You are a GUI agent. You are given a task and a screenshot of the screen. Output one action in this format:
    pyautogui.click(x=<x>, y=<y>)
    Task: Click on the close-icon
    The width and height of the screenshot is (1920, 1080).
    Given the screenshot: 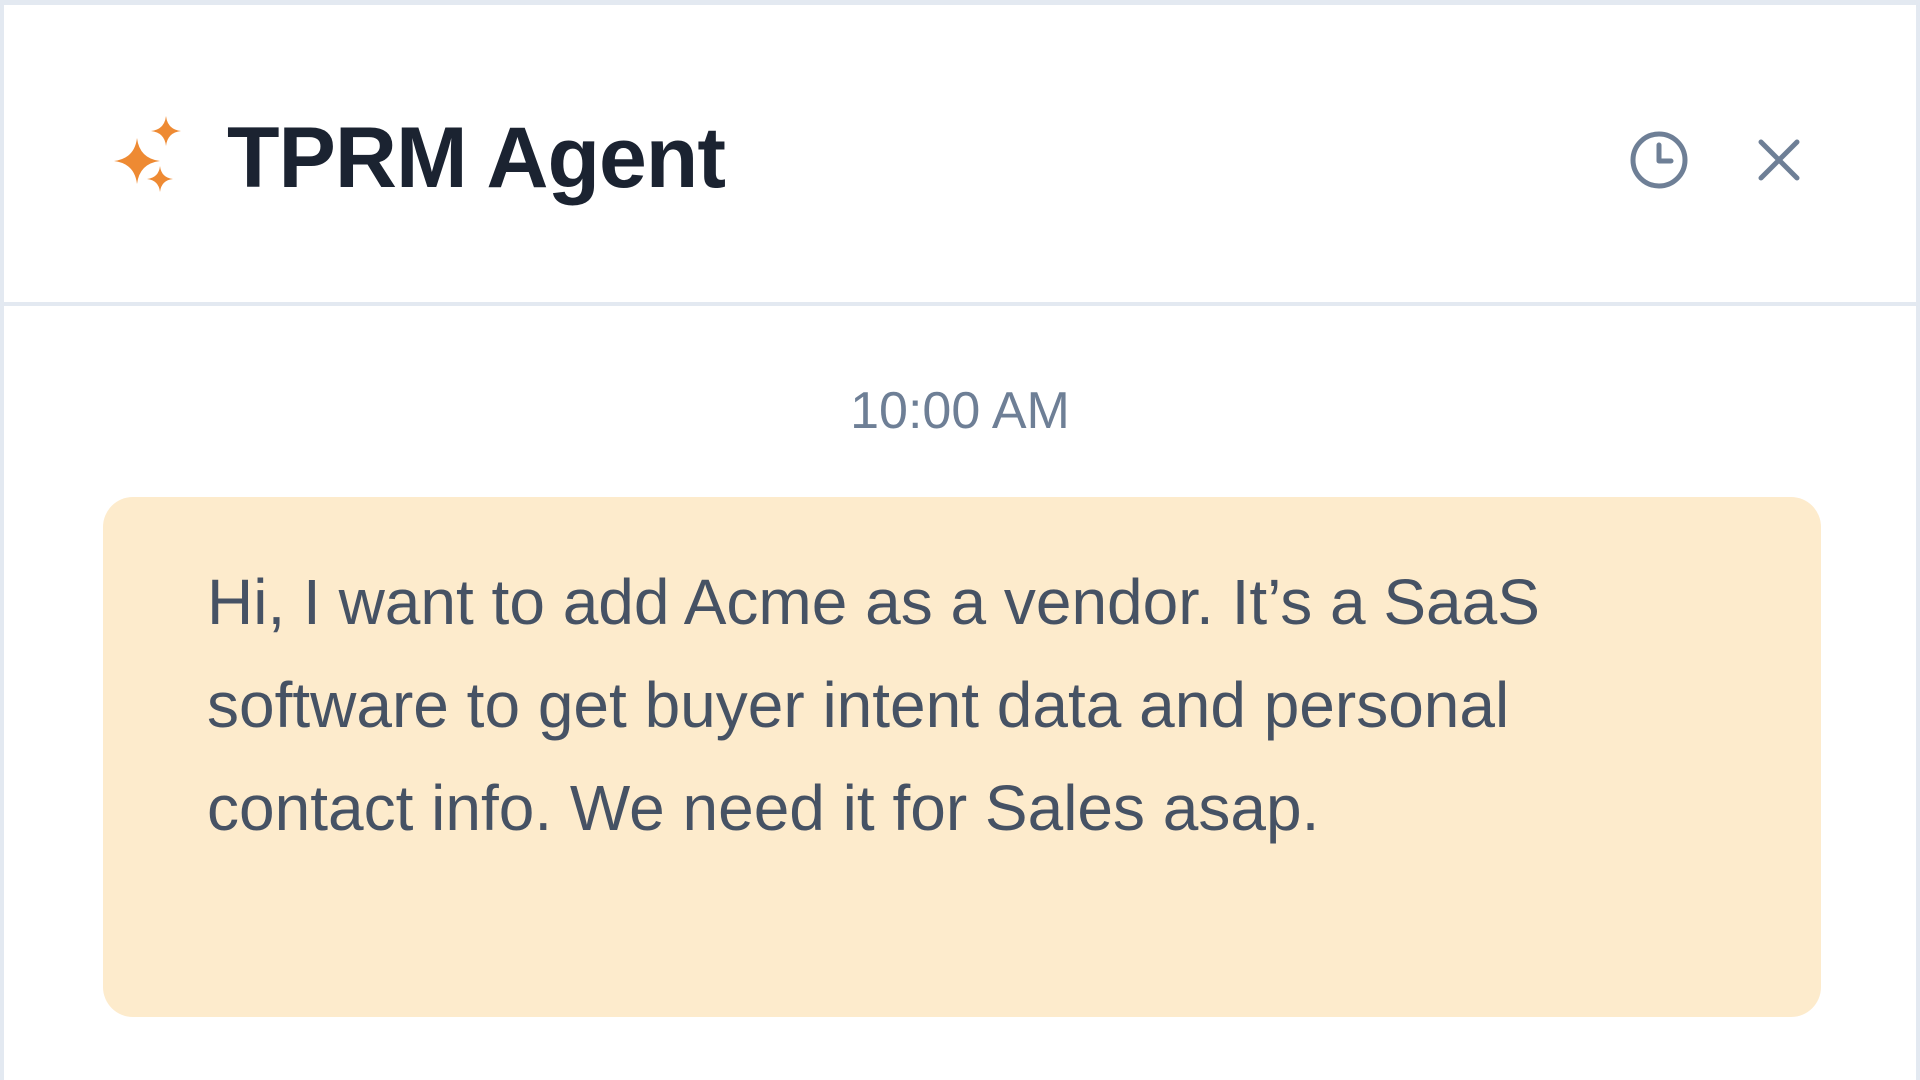 What is the action you would take?
    pyautogui.click(x=1779, y=160)
    